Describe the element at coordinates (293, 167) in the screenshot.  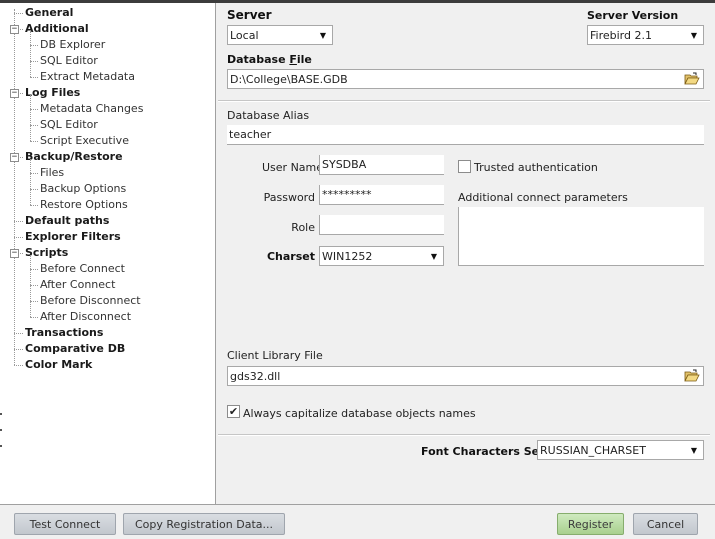
I see `user-name-label: User Name` at that location.